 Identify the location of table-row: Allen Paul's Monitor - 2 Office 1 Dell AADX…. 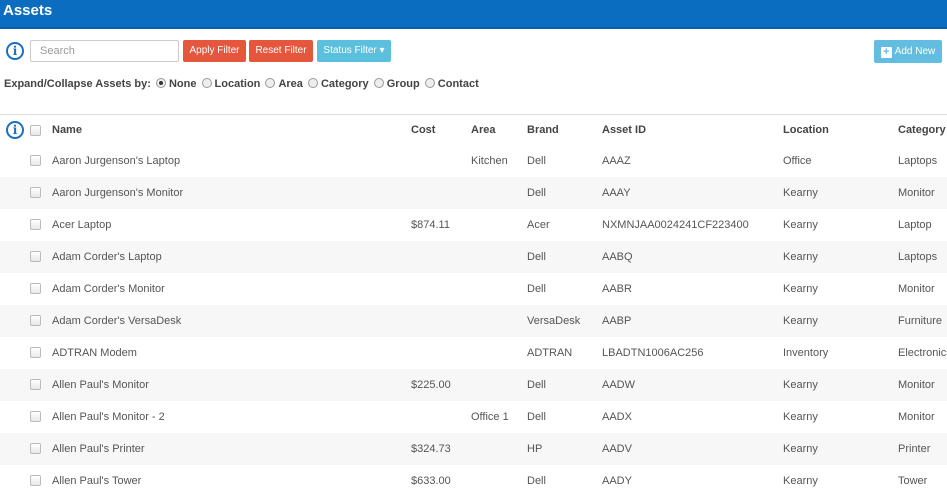
(473, 417).